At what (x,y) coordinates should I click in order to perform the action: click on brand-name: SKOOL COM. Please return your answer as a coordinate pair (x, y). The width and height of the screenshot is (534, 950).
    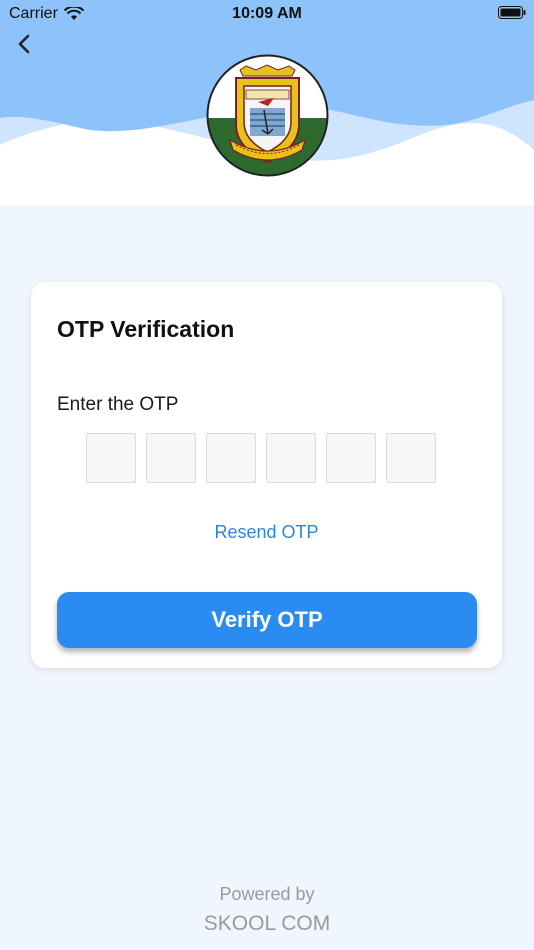
    Looking at the image, I should click on (267, 923).